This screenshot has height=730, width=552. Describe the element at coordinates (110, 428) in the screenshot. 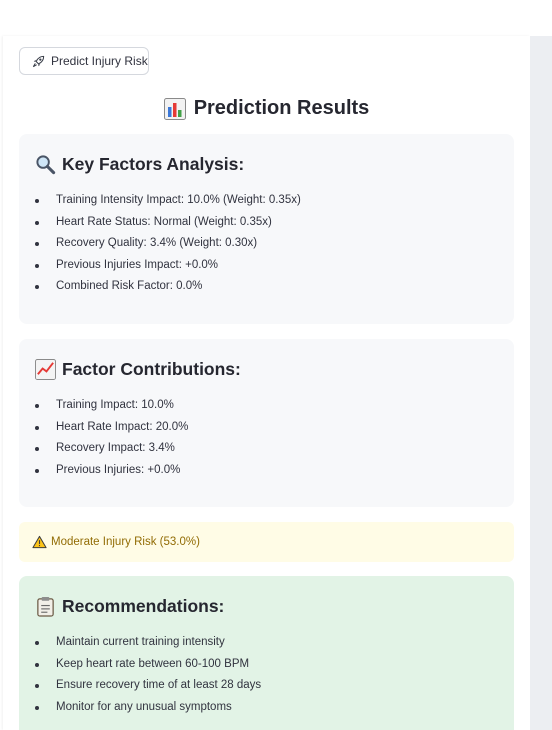

I see `list-item: Heart Rate Impact: 20.0%` at that location.